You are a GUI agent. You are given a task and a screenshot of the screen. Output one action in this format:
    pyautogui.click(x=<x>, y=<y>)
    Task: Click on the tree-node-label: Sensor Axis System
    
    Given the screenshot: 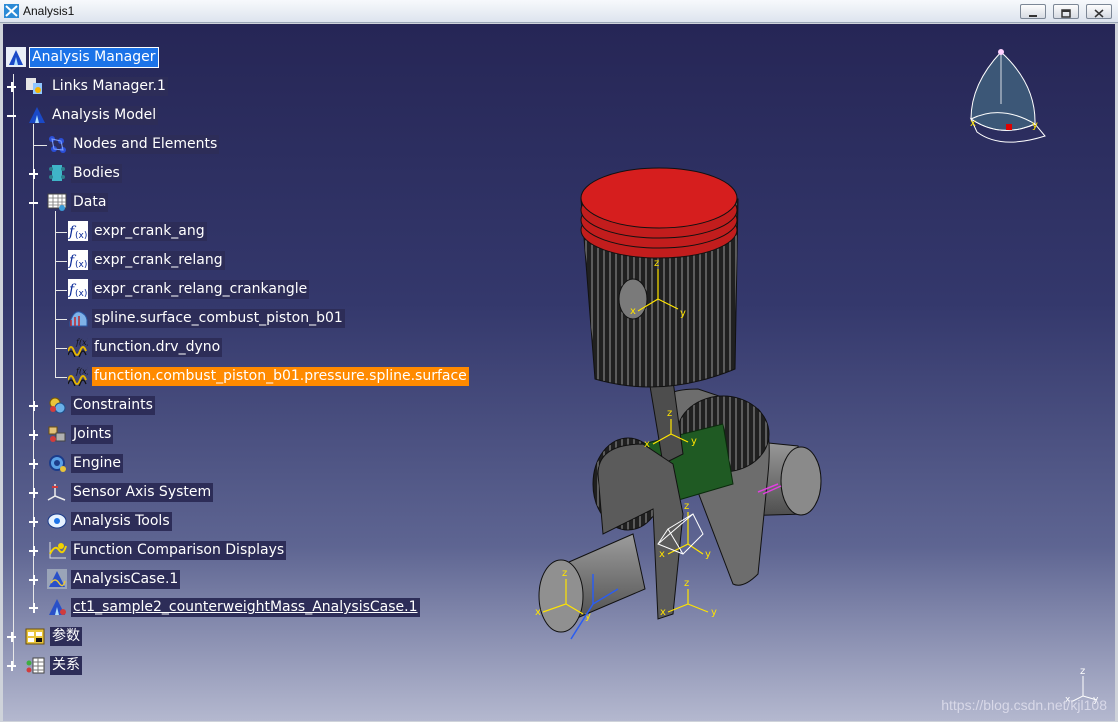 What is the action you would take?
    pyautogui.click(x=142, y=492)
    